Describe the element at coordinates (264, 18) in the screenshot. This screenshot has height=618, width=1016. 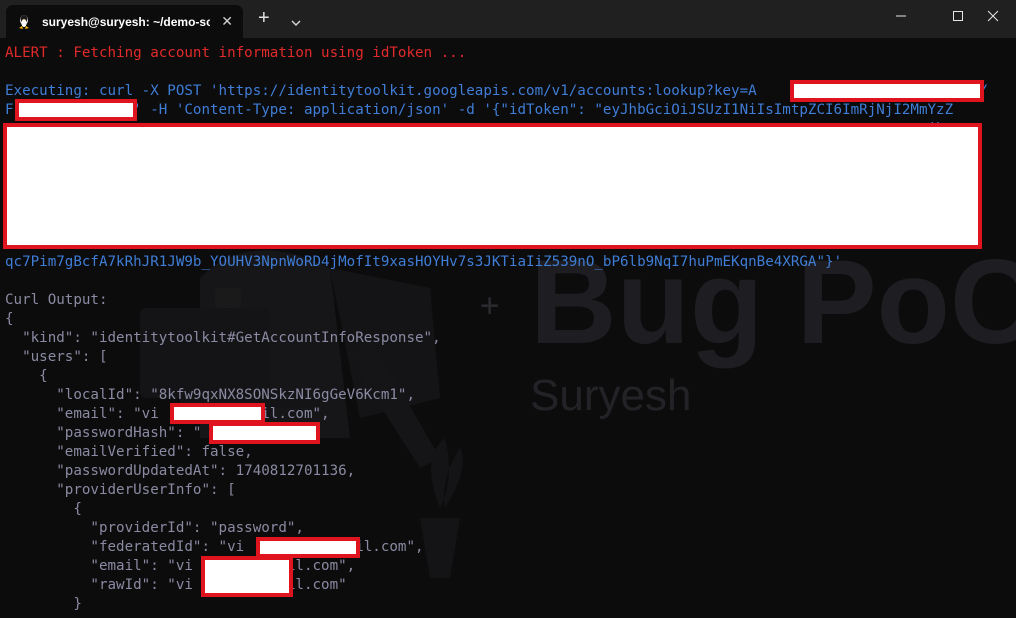
I see `new-tab-button: +` at that location.